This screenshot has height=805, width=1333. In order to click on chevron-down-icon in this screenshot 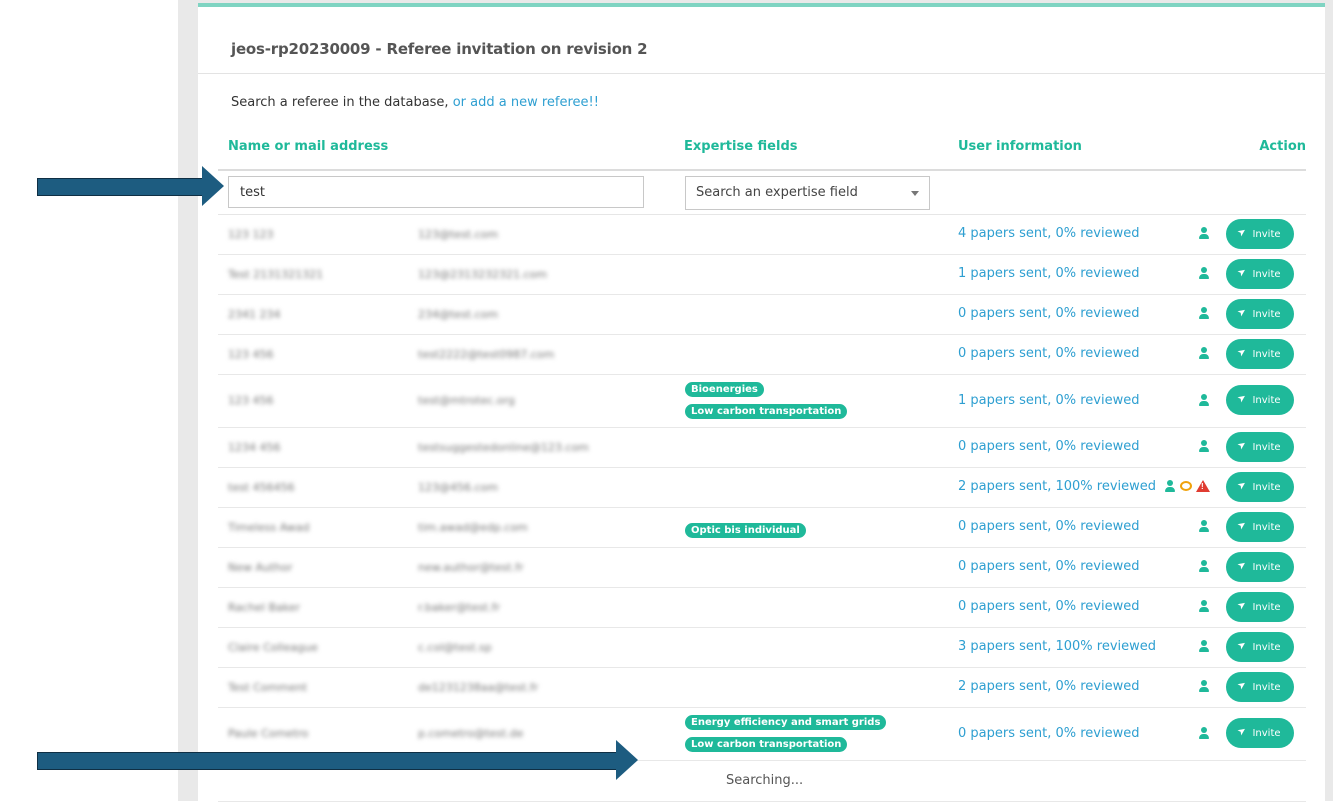, I will do `click(915, 193)`.